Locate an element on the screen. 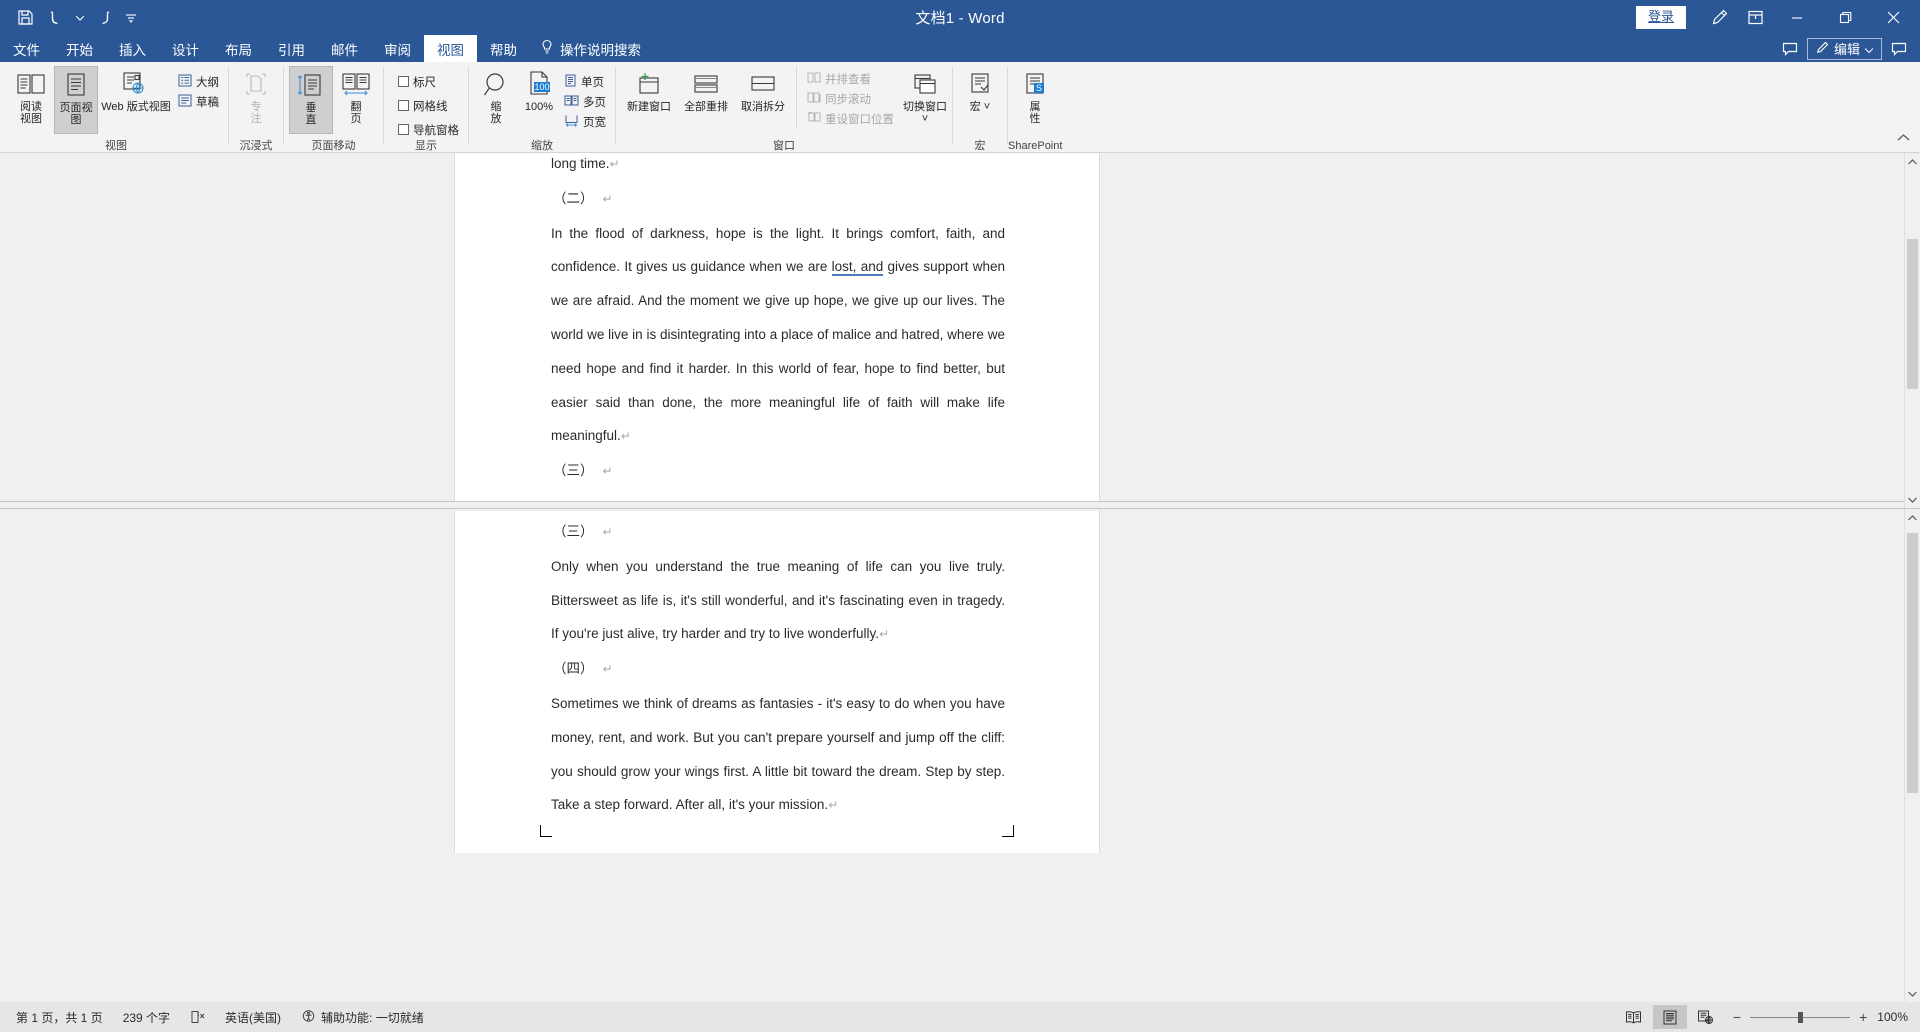 Image resolution: width=1920 pixels, height=1032 pixels. heading-si: （四） ↵ is located at coordinates (778, 669).